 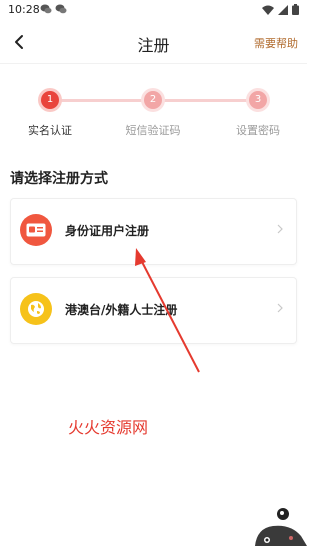 I want to click on annotation-arrow, so click(x=167, y=310).